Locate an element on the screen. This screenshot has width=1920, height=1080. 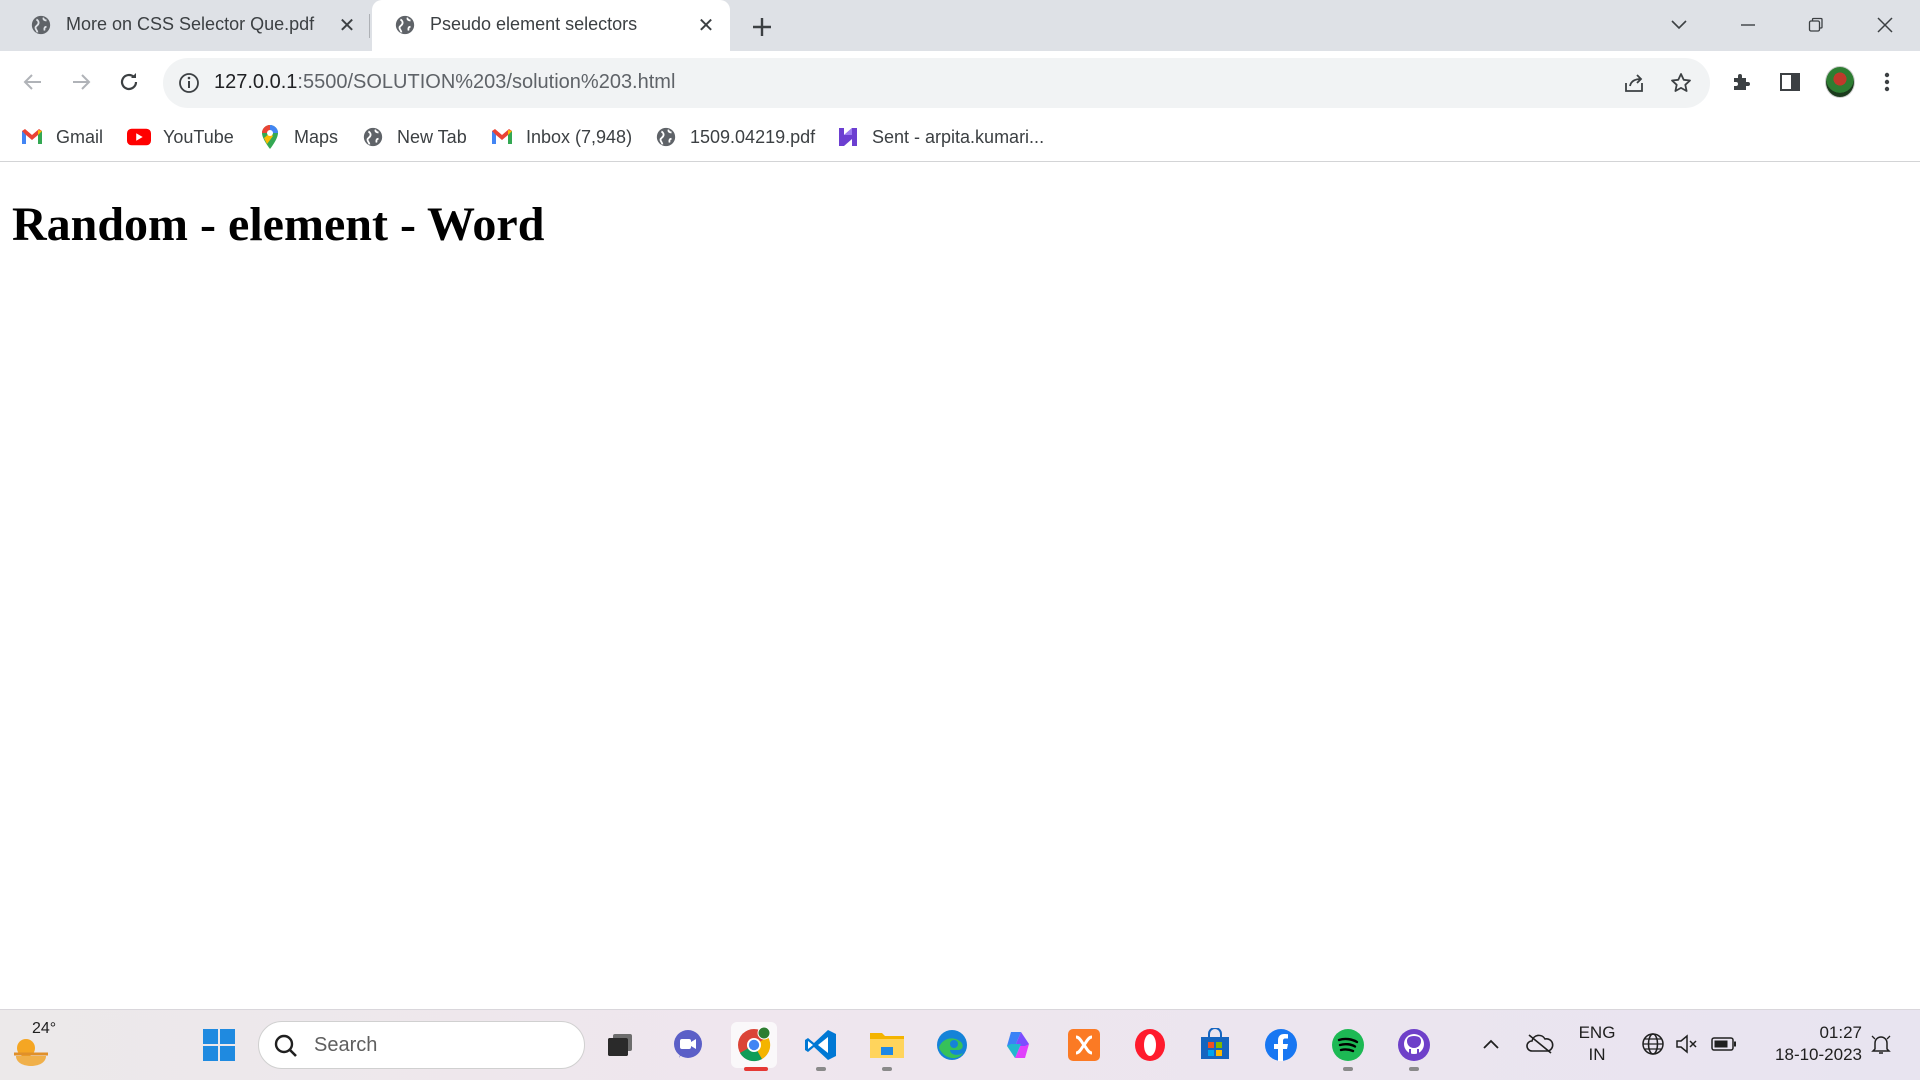
url-host: 127.0.0.1 is located at coordinates (256, 82).